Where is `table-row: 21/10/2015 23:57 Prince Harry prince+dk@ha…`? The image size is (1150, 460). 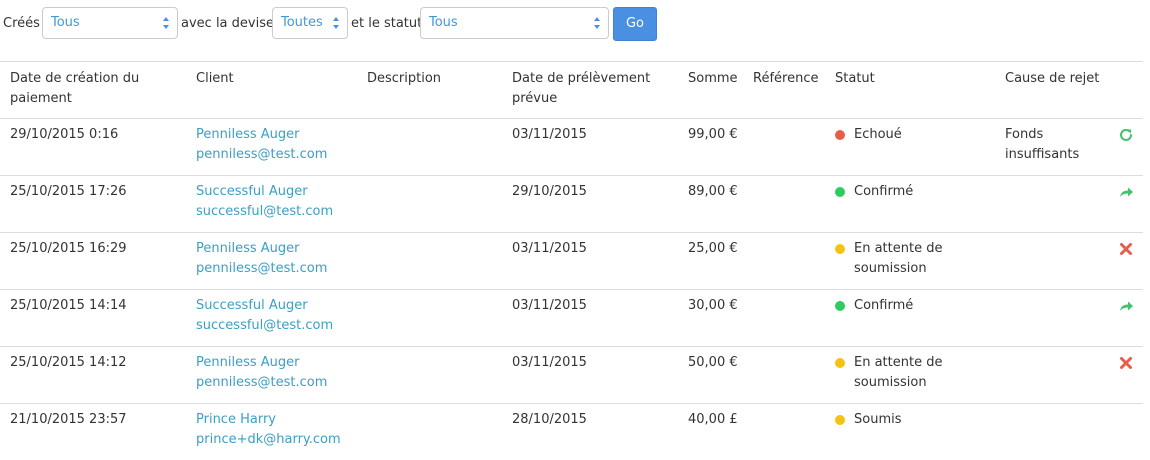 table-row: 21/10/2015 23:57 Prince Harry prince+dk@ha… is located at coordinates (571, 431).